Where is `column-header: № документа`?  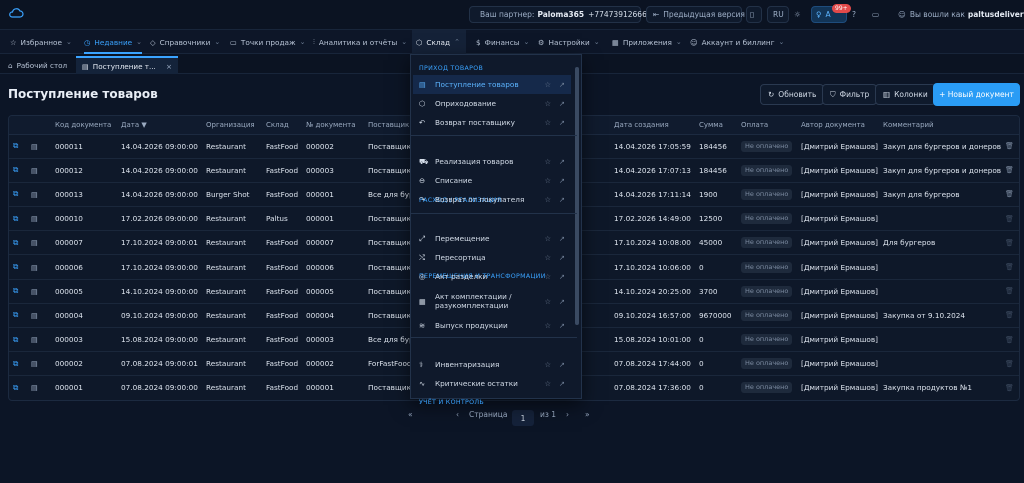
column-header: № документа is located at coordinates (333, 125).